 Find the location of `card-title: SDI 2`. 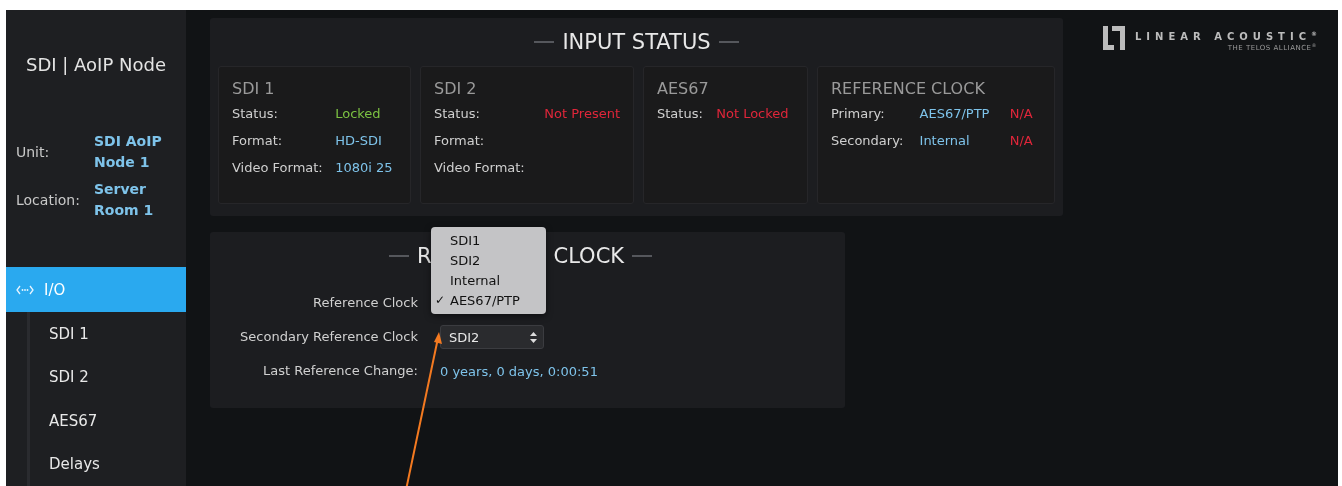

card-title: SDI 2 is located at coordinates (456, 88).